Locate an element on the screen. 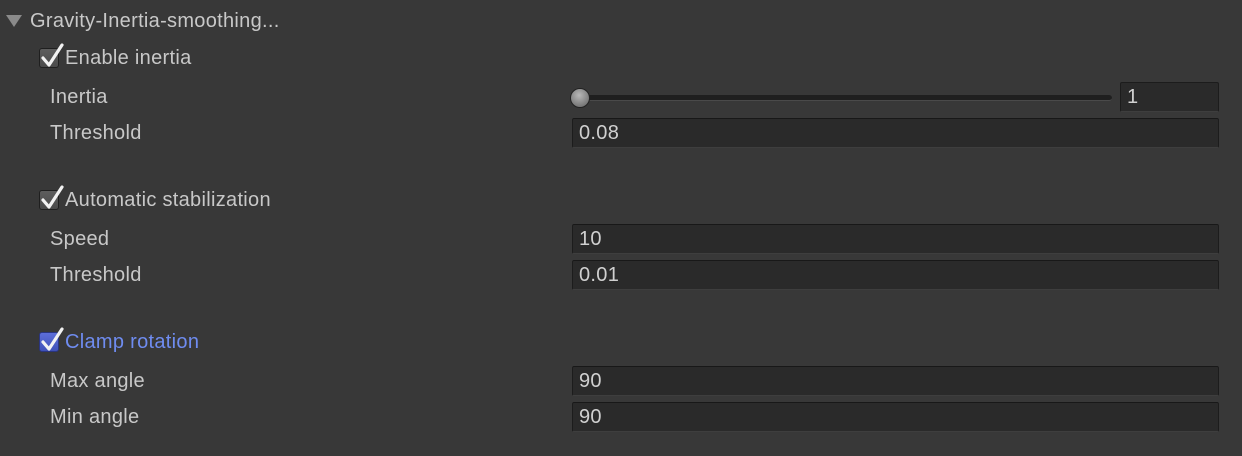  max-angle-field is located at coordinates (895, 381).